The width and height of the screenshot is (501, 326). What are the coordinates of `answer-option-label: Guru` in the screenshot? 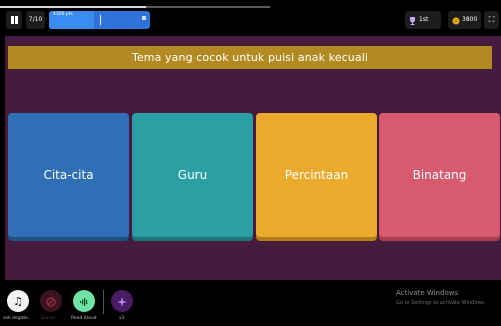 It's located at (192, 175).